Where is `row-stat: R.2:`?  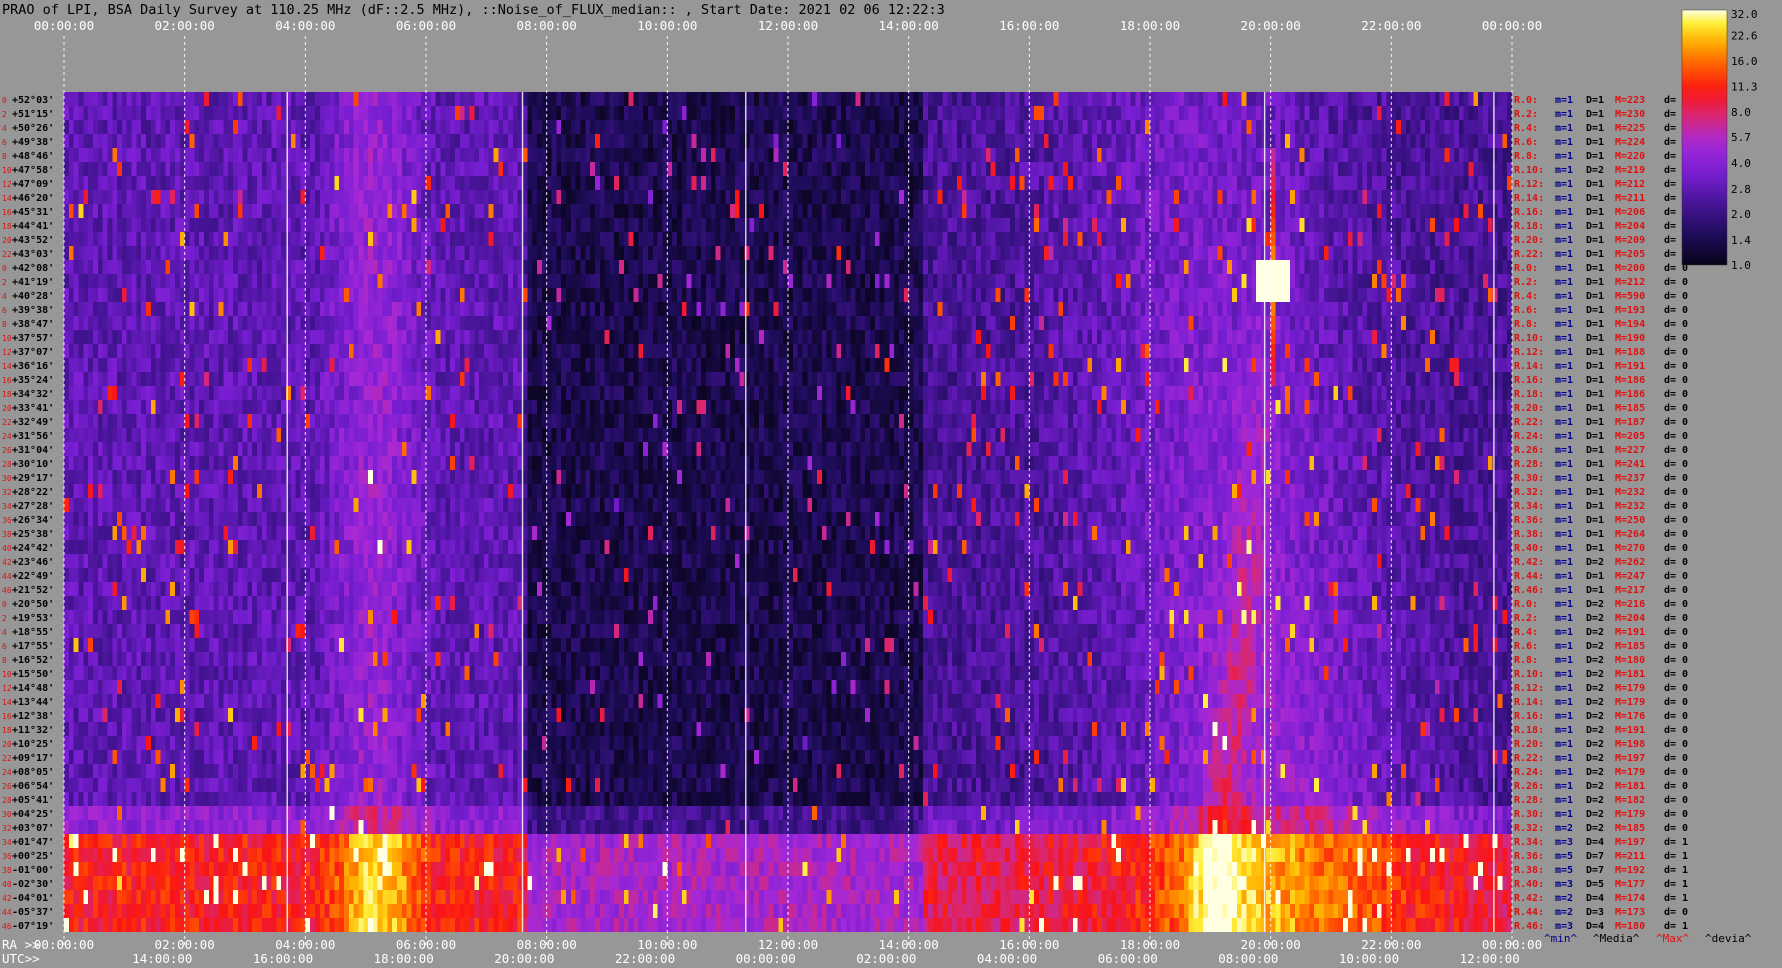
row-stat: R.2: is located at coordinates (1526, 282).